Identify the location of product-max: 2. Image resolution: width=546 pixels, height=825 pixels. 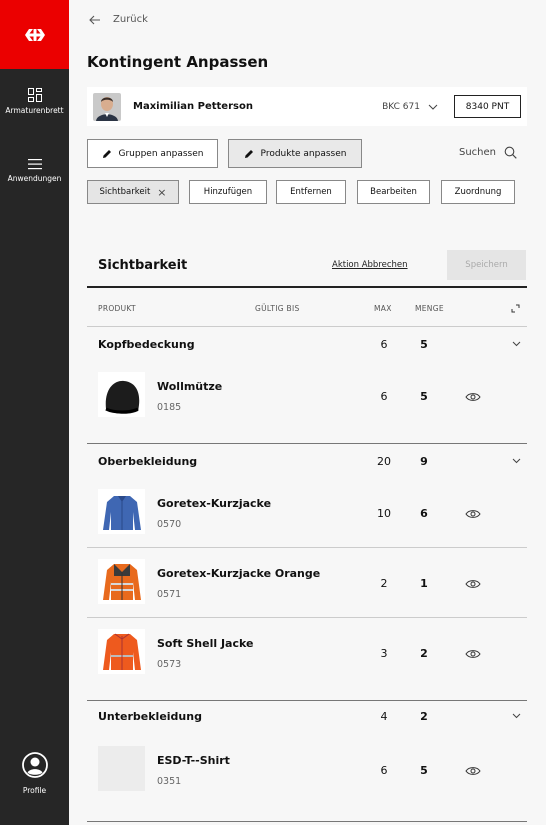
(384, 583).